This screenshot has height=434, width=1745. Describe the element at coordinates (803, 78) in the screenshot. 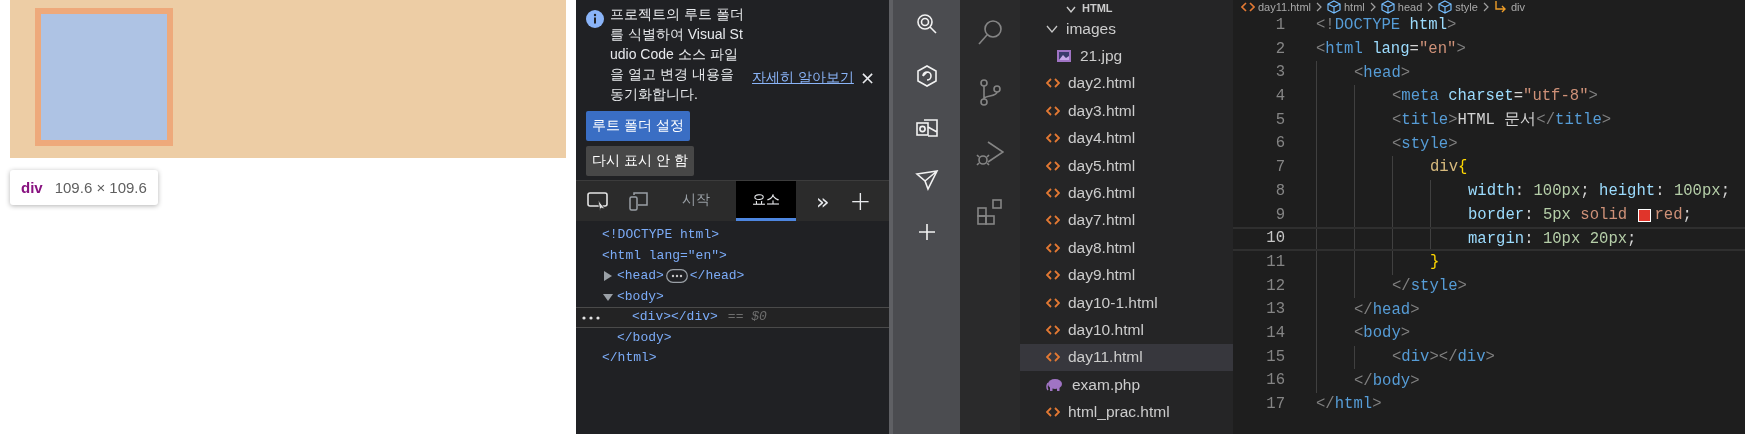

I see `learn-more-link: 자세히 알아보기` at that location.